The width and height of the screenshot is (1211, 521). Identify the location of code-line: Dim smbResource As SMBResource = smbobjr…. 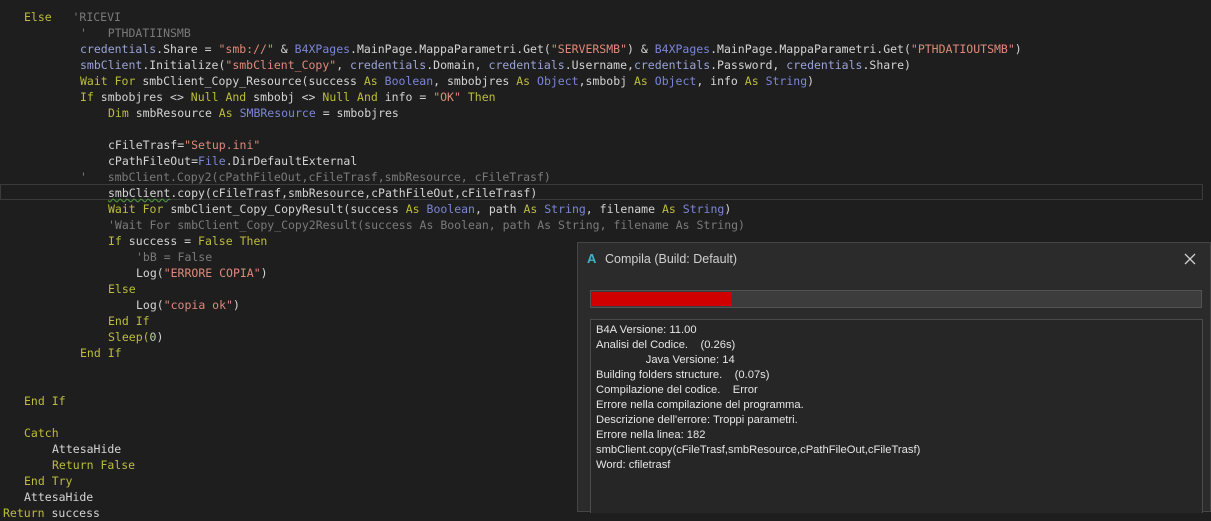
(253, 113).